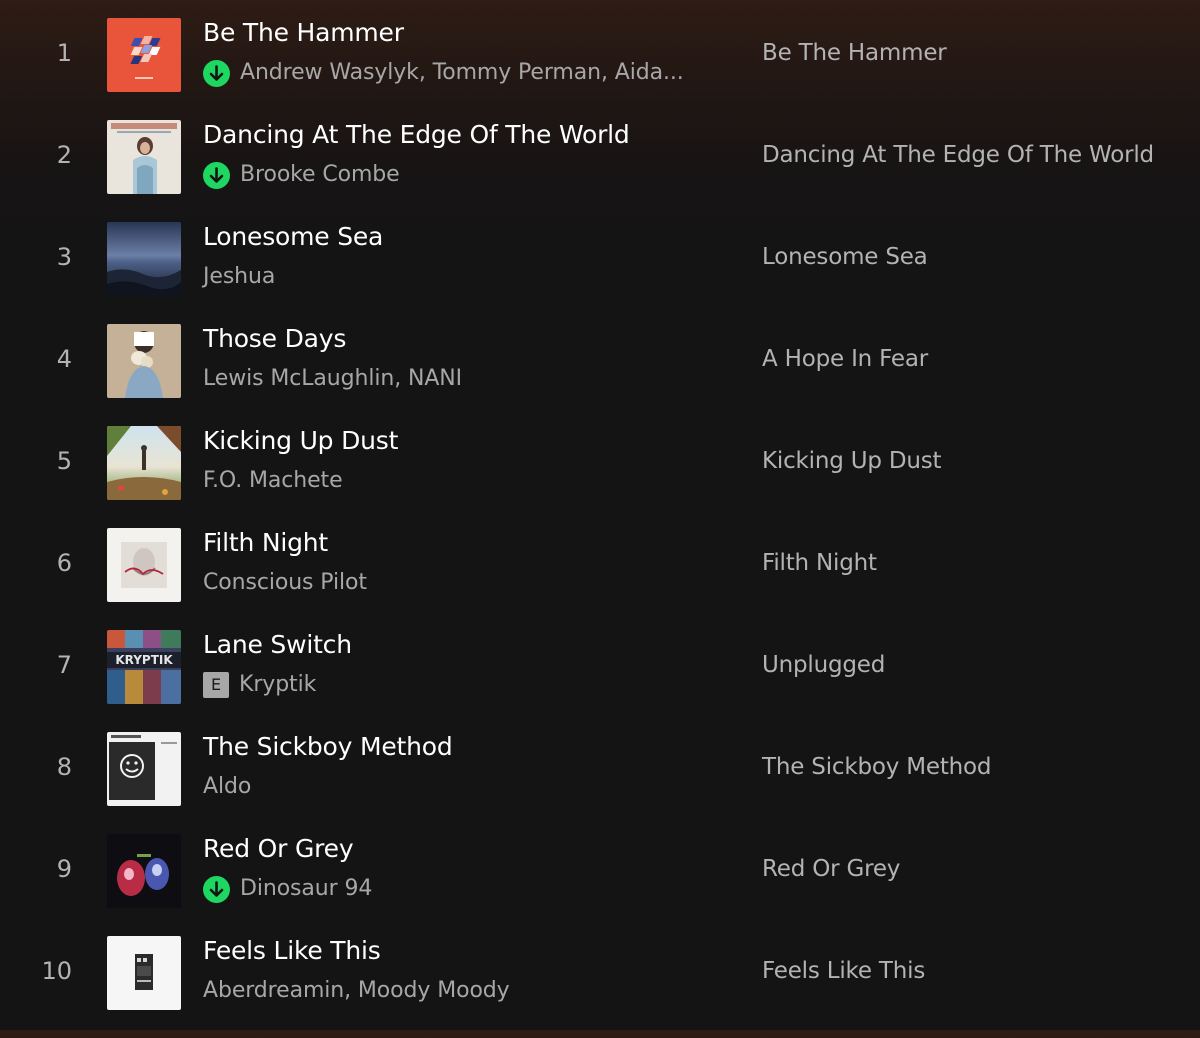  I want to click on track-number: 1, so click(64, 53).